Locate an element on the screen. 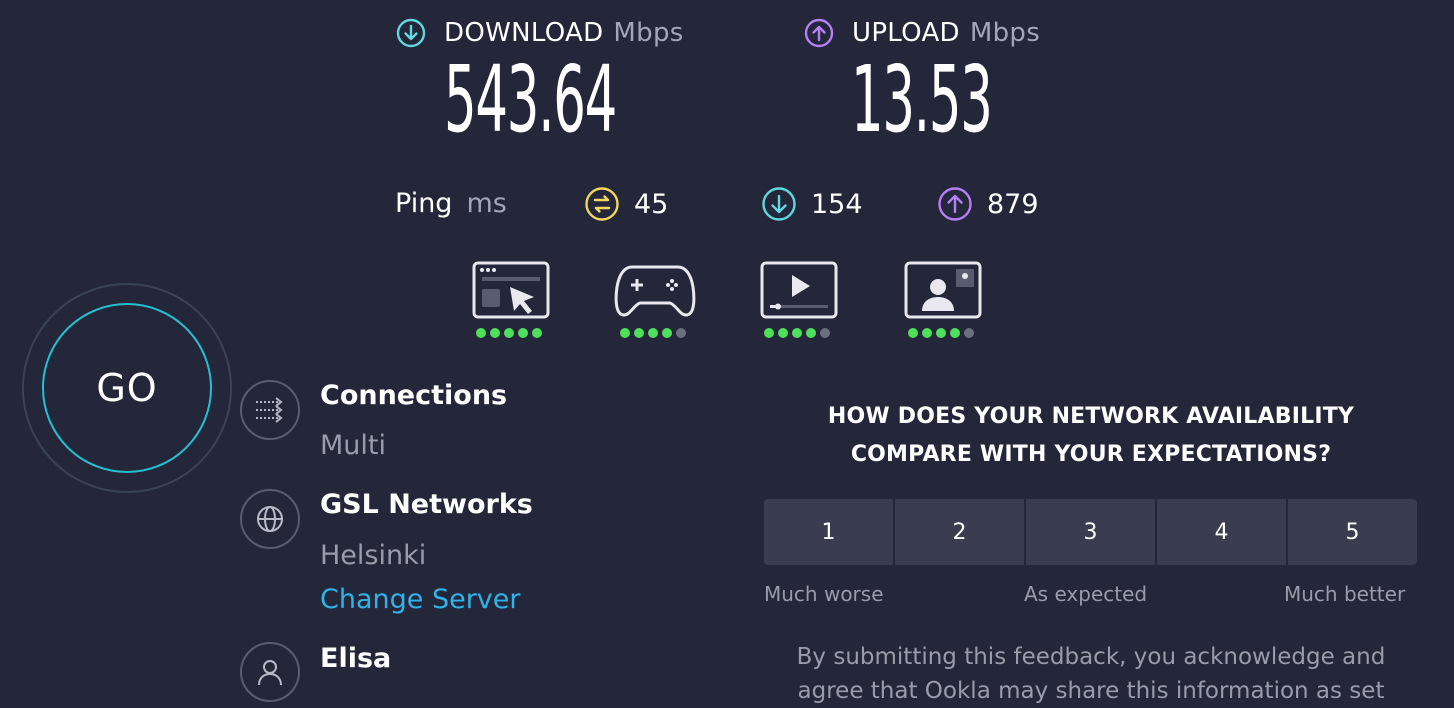  server-location: Helsinki is located at coordinates (373, 555).